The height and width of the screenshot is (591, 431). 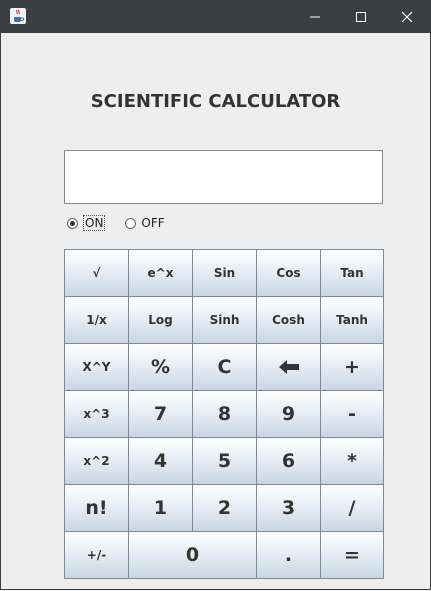 I want to click on close-icon, so click(x=407, y=16).